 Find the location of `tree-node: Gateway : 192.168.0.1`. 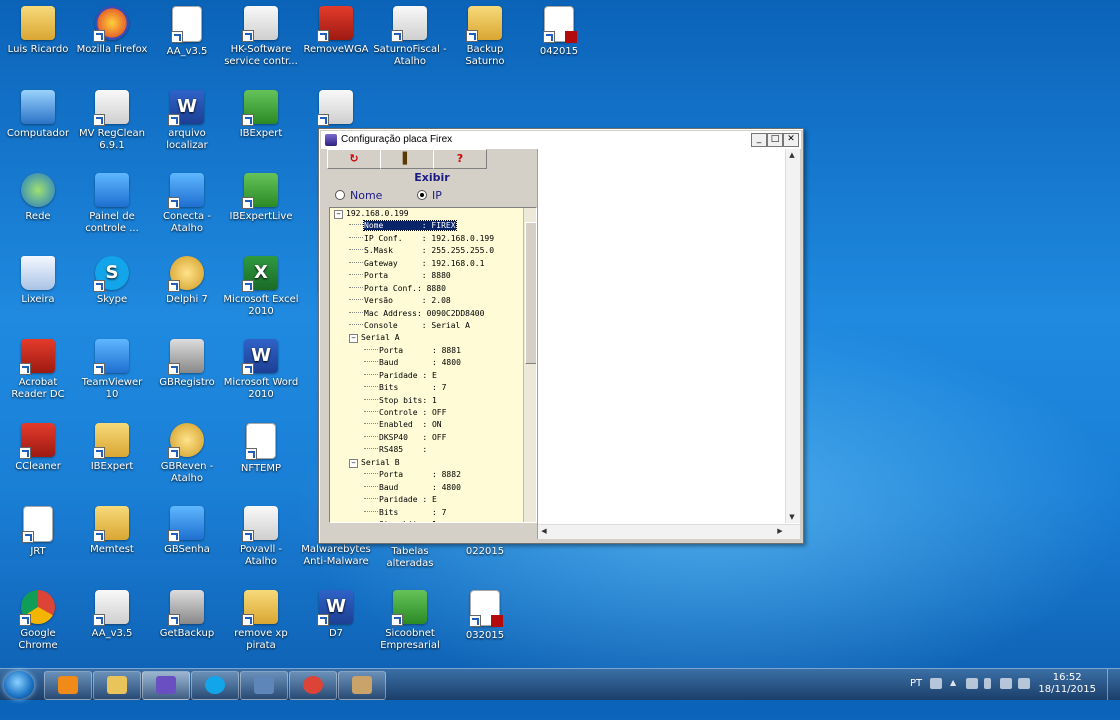

tree-node: Gateway : 192.168.0.1 is located at coordinates (426, 264).